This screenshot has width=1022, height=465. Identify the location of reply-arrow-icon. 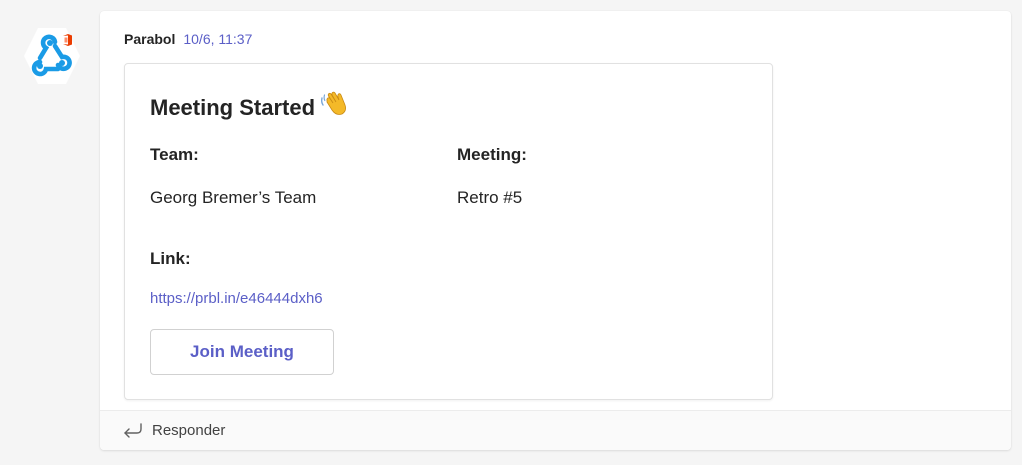
(133, 431).